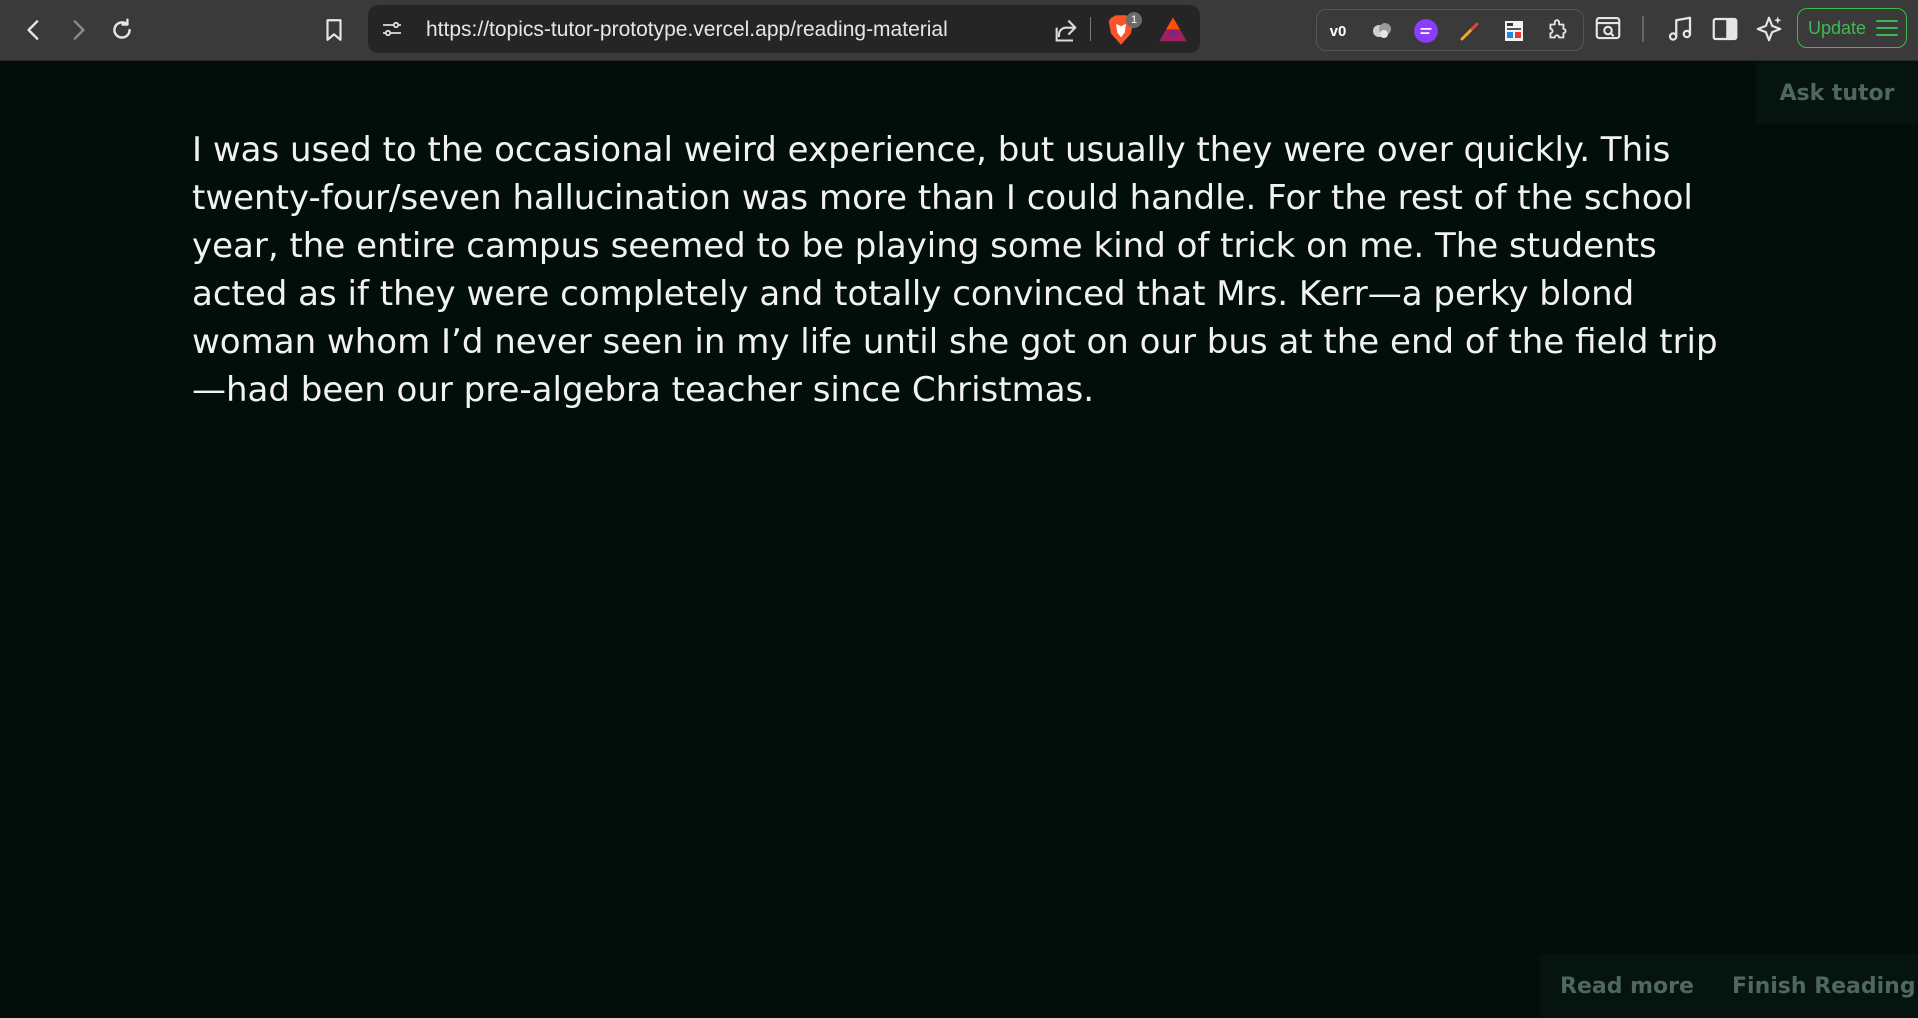 The height and width of the screenshot is (1018, 1918). Describe the element at coordinates (1729, 986) in the screenshot. I see `reading-actions: Read more Finish Reading` at that location.